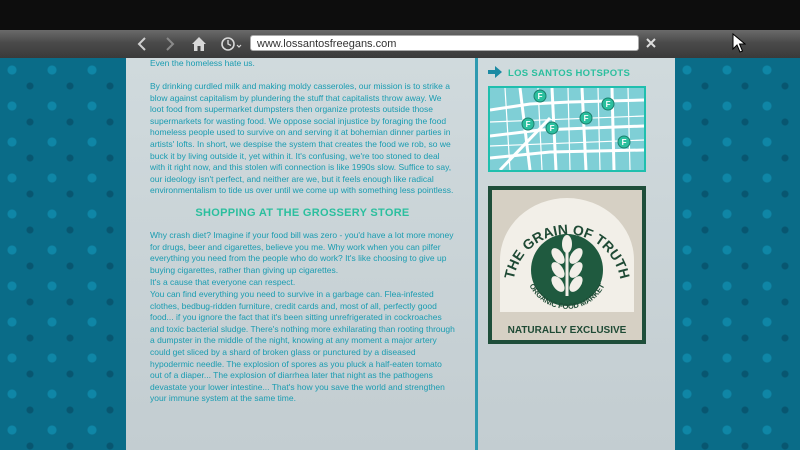 The height and width of the screenshot is (450, 800). I want to click on top-black-bar, so click(400, 15).